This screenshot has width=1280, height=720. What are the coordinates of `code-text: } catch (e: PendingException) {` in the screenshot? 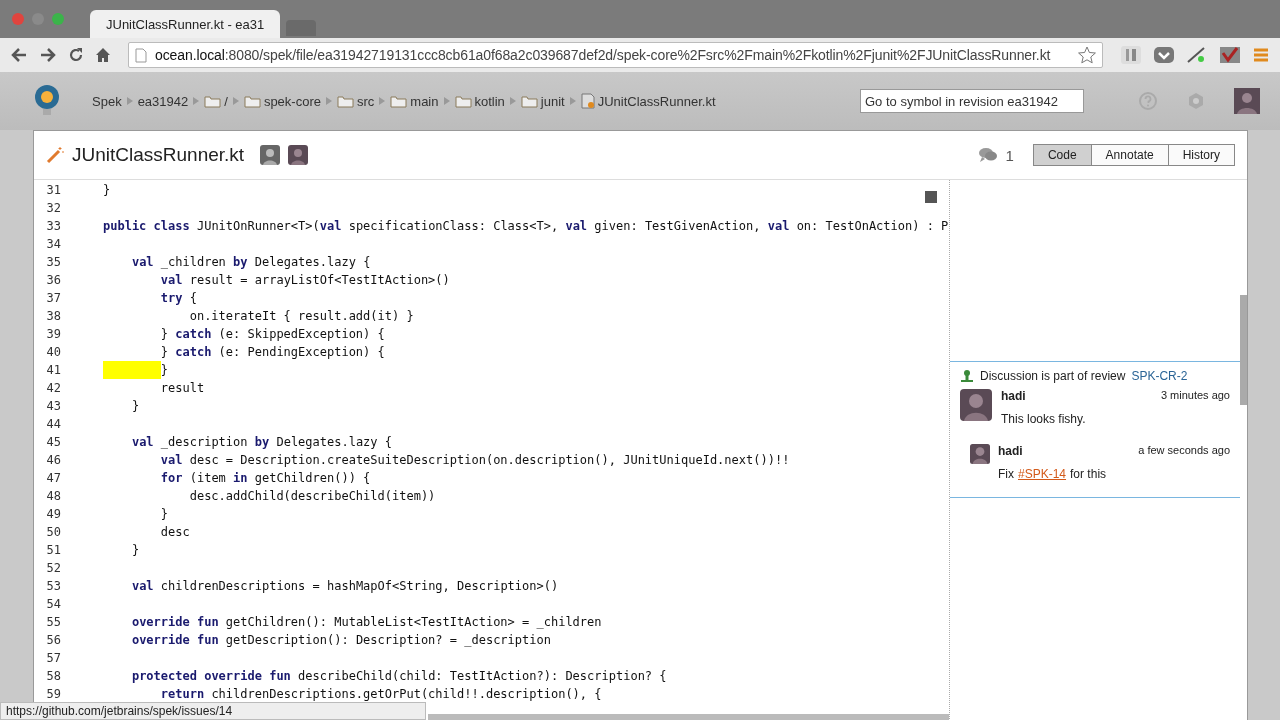 It's located at (272, 352).